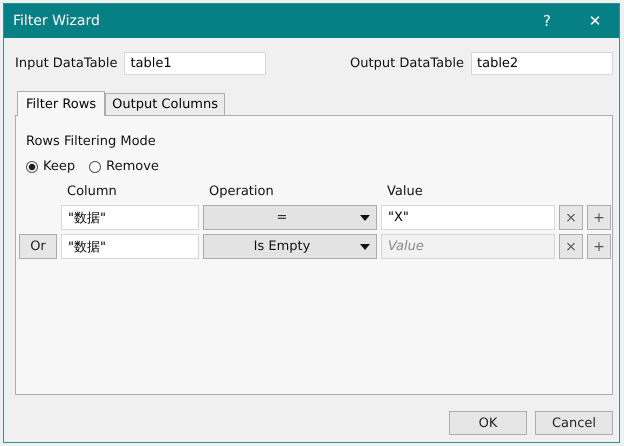  I want to click on radio-option: Keep, so click(51, 166).